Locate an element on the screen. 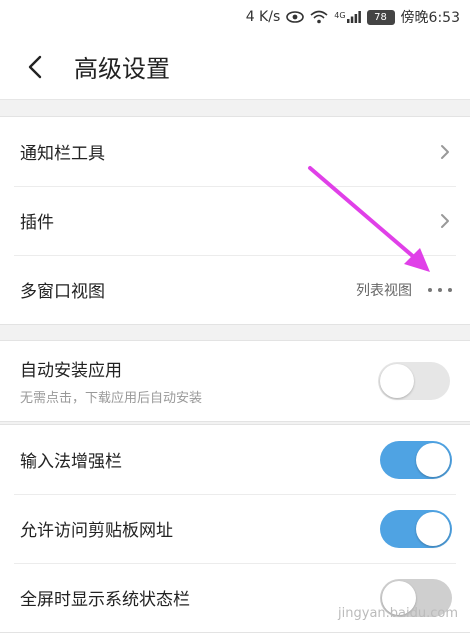 This screenshot has width=470, height=633. battery-icon: 78 is located at coordinates (380, 17).